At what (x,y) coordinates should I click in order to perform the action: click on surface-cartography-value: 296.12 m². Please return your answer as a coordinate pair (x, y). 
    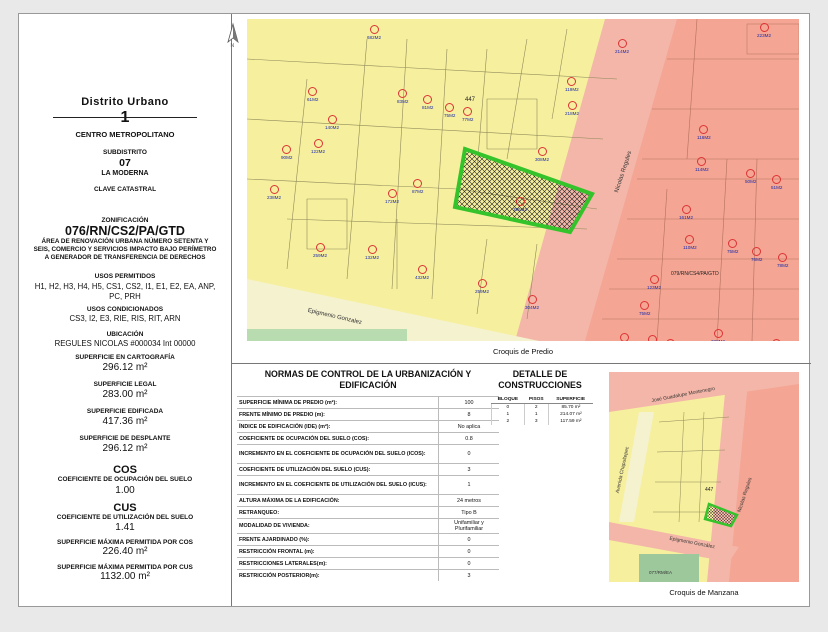
    Looking at the image, I should click on (125, 367).